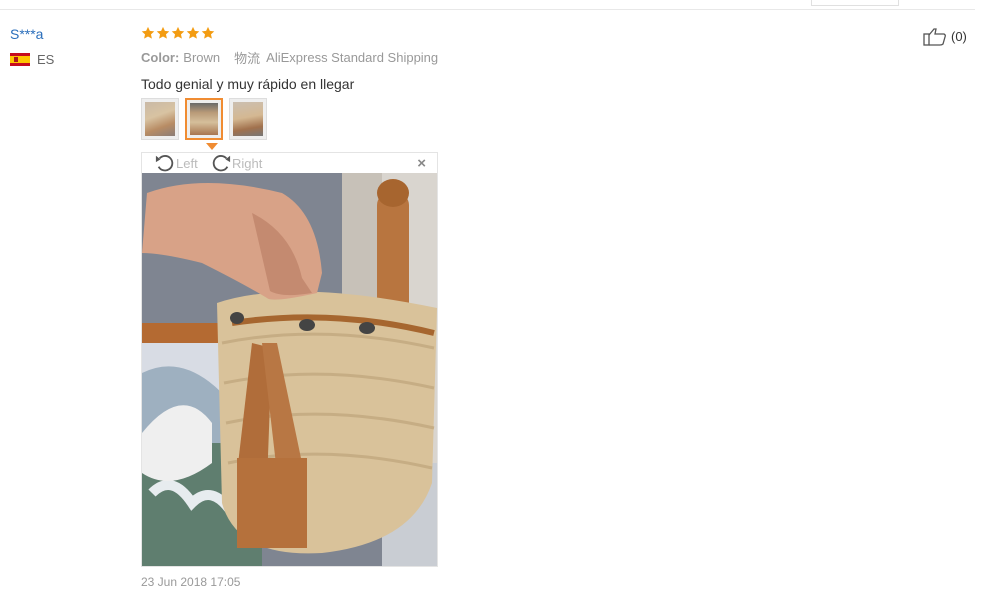  I want to click on color-value: Brown, so click(202, 57).